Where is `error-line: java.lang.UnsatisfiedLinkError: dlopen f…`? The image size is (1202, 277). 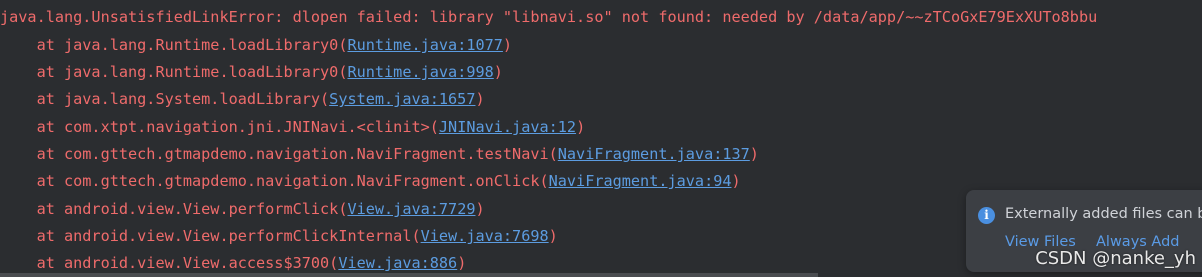 error-line: java.lang.UnsatisfiedLinkError: dlopen f… is located at coordinates (548, 17).